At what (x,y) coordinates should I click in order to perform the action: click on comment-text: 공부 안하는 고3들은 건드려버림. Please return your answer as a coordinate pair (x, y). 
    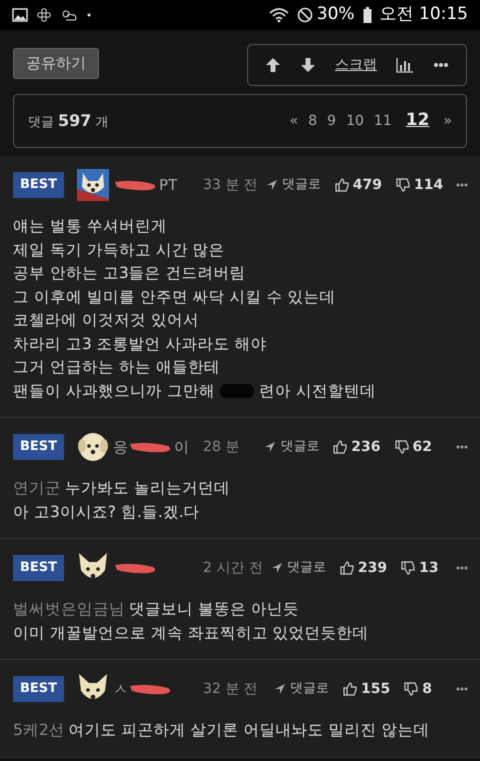
    Looking at the image, I should click on (129, 273).